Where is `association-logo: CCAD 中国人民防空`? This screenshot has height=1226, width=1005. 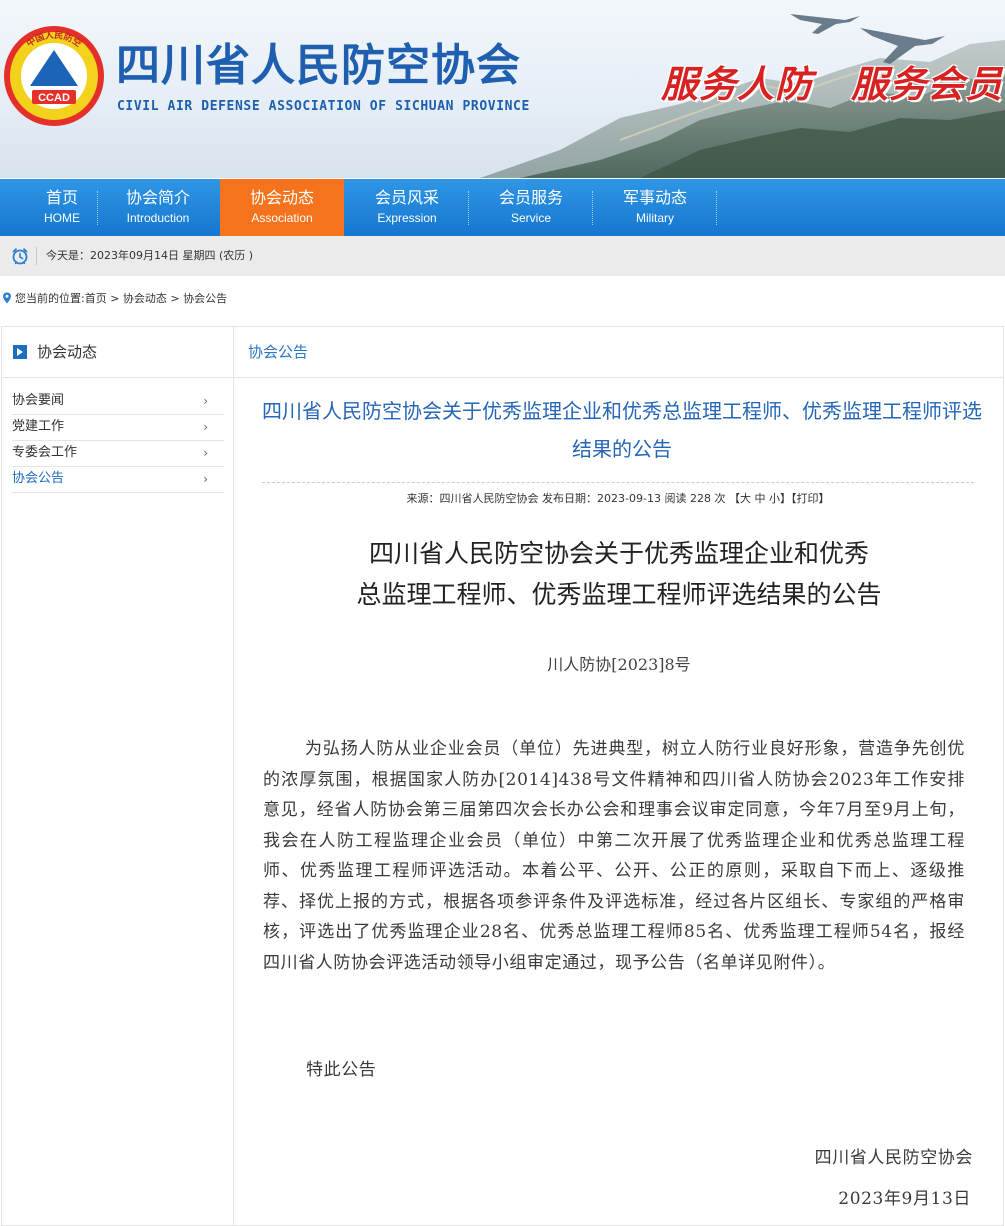 association-logo: CCAD 中国人民防空 is located at coordinates (54, 76).